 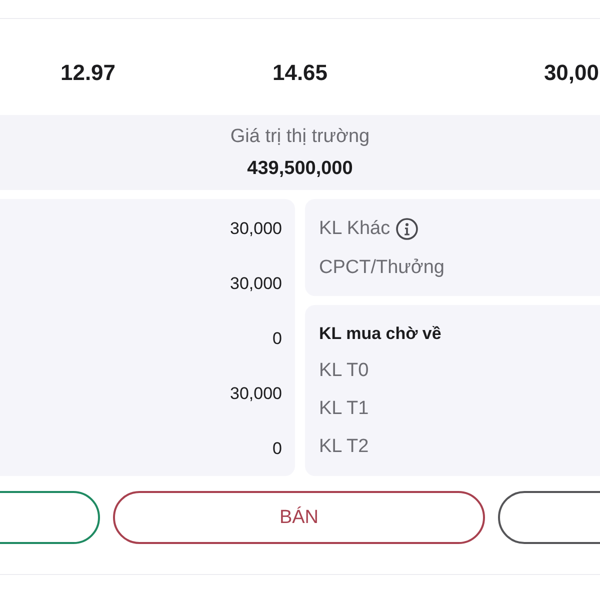 I want to click on quantity-label: KL Khác, so click(x=354, y=229).